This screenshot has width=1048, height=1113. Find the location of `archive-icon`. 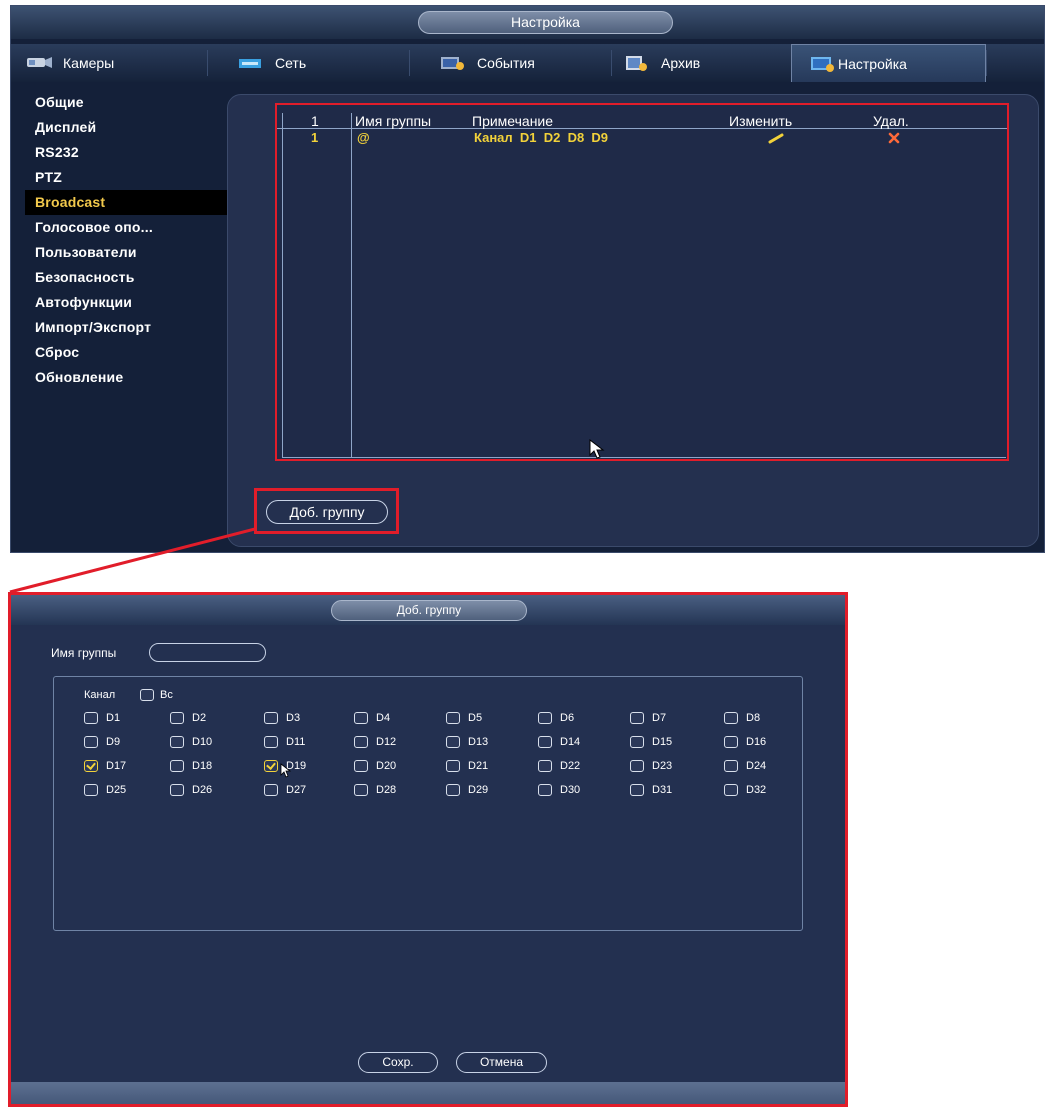

archive-icon is located at coordinates (638, 63).